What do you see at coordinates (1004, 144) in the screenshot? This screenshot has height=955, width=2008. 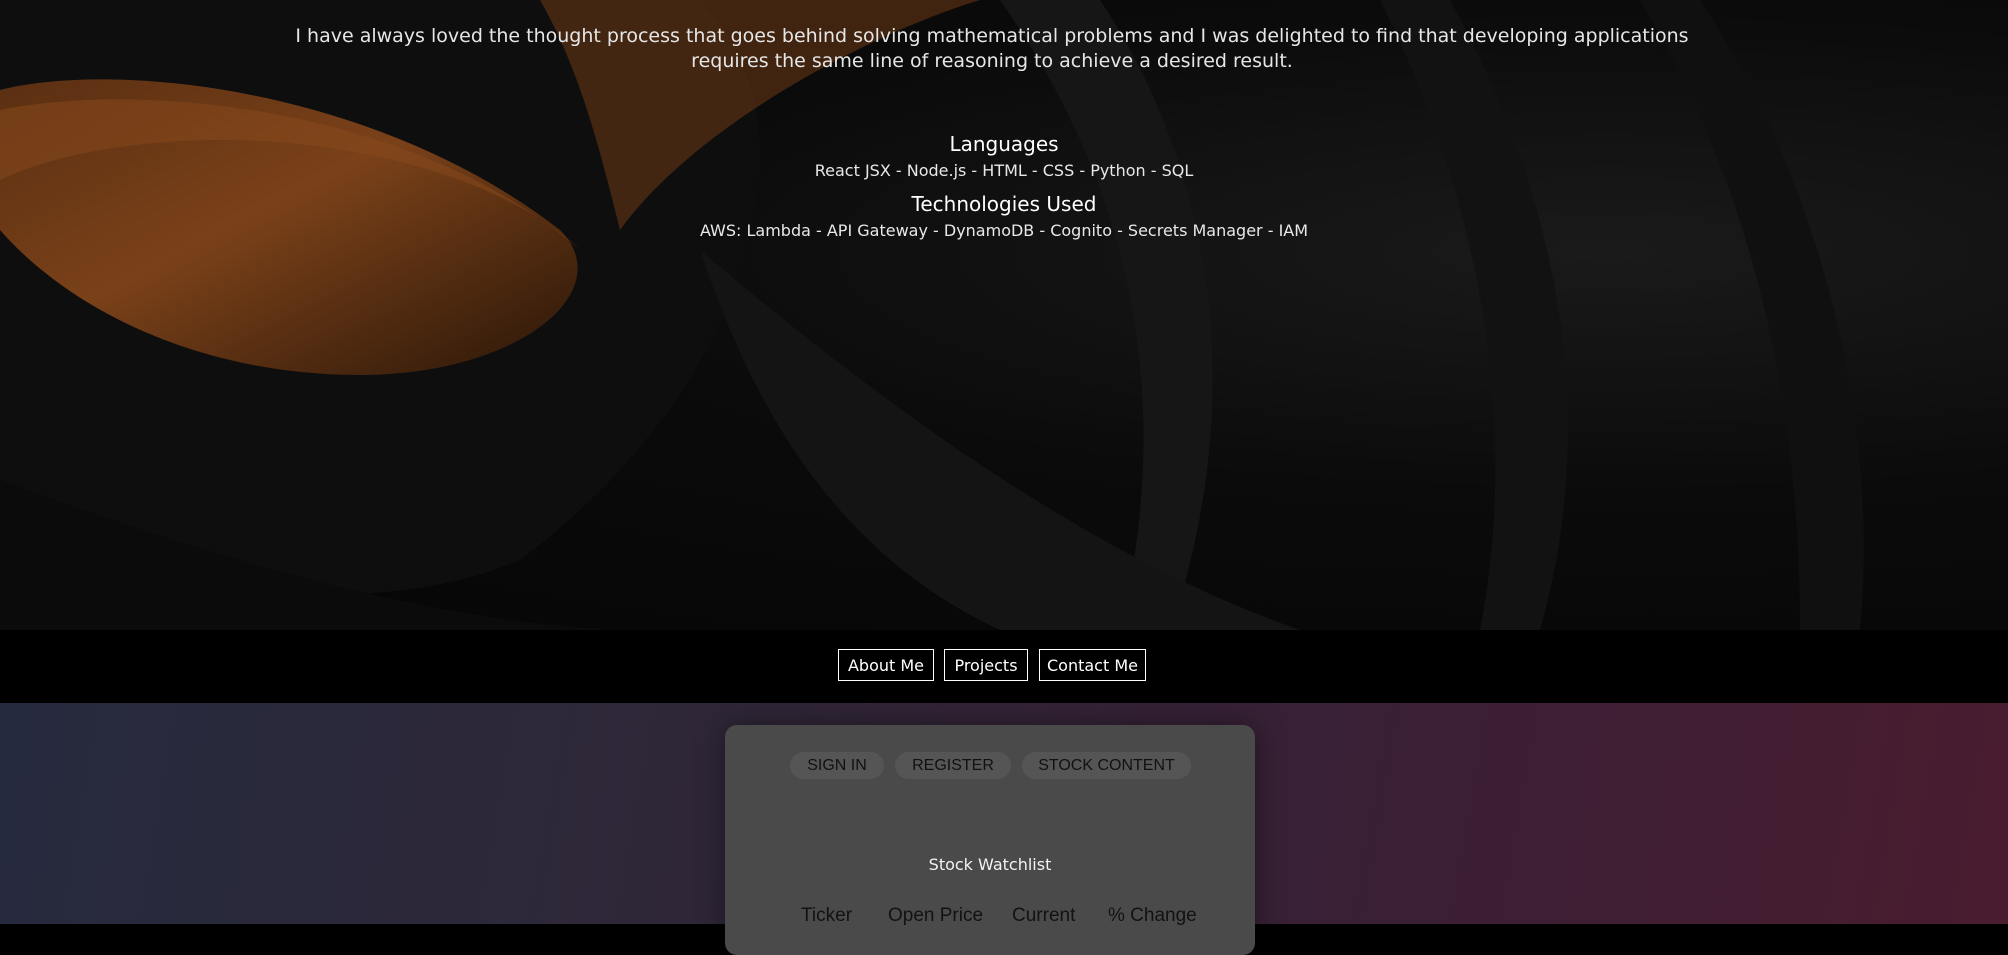 I see `languages-heading: Languages` at bounding box center [1004, 144].